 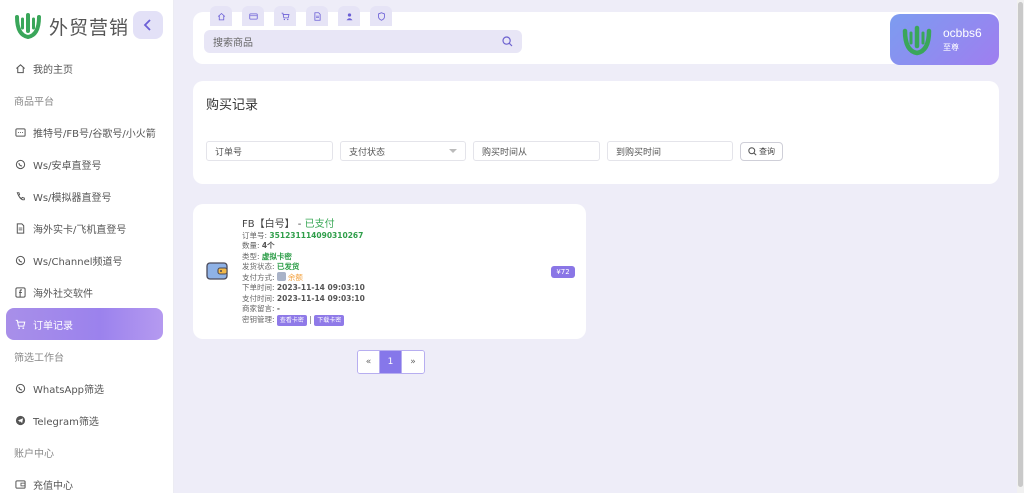 I want to click on sidebar-item-label: 充值中心, so click(x=53, y=486).